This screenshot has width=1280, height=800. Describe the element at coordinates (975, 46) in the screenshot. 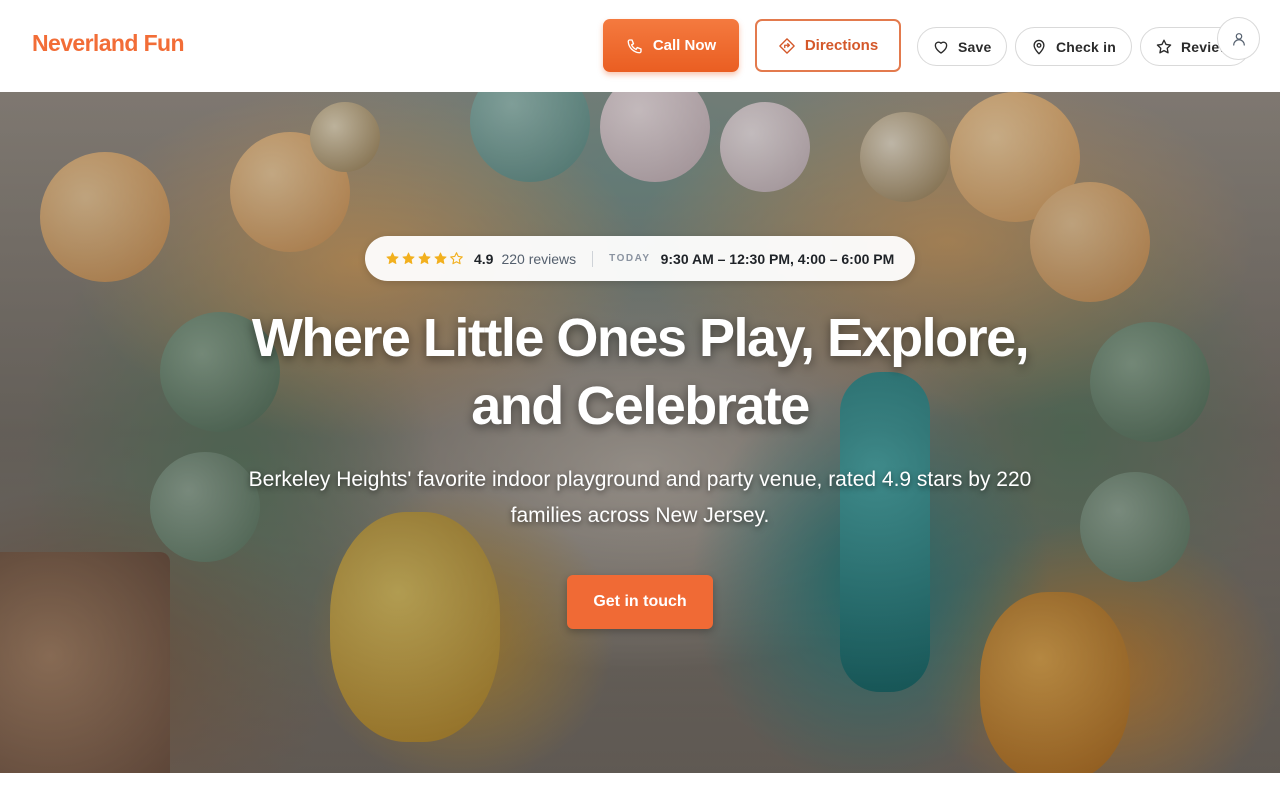

I see `save-label: Save` at that location.